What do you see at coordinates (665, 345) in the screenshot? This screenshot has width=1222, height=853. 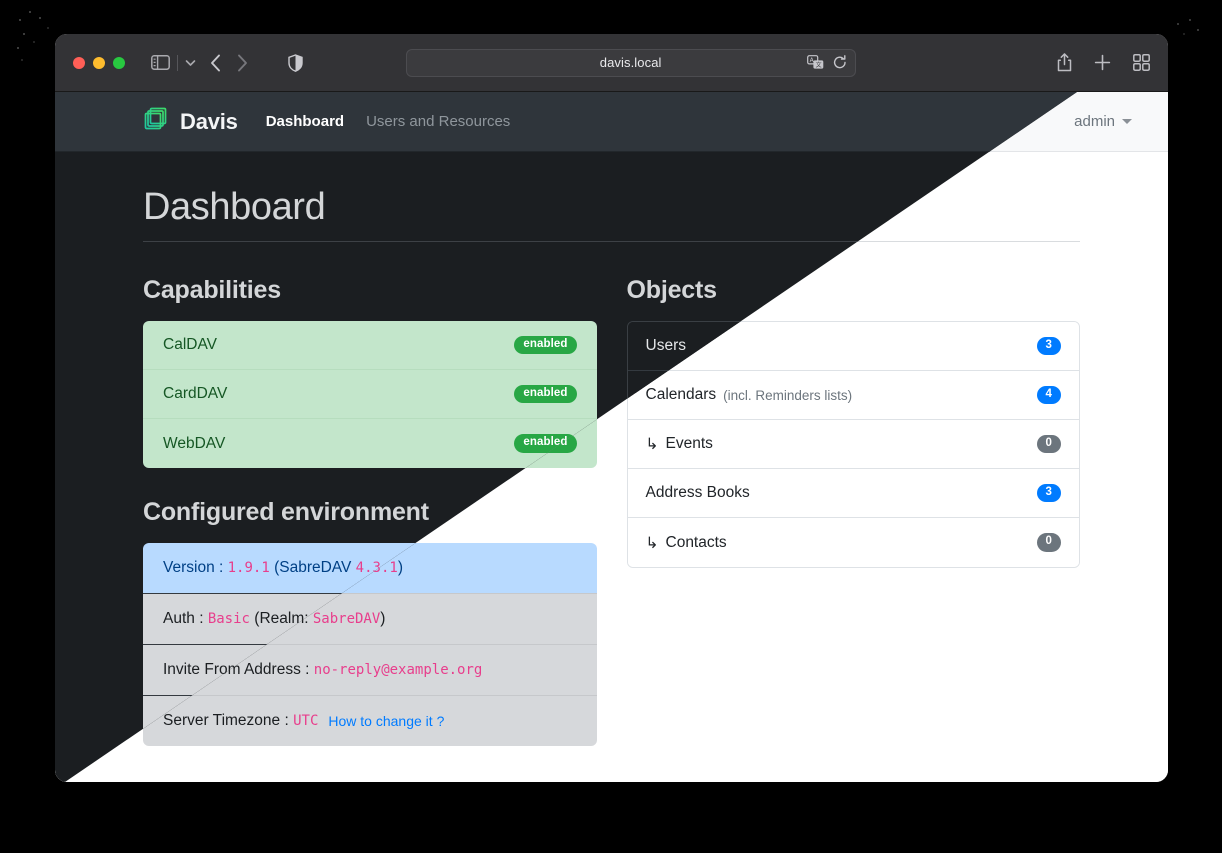 I see `object-label: Users` at bounding box center [665, 345].